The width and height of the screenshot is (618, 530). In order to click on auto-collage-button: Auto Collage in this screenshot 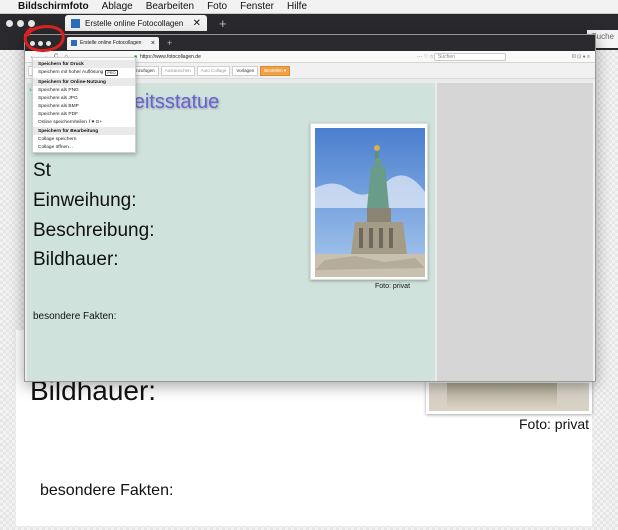, I will do `click(213, 70)`.